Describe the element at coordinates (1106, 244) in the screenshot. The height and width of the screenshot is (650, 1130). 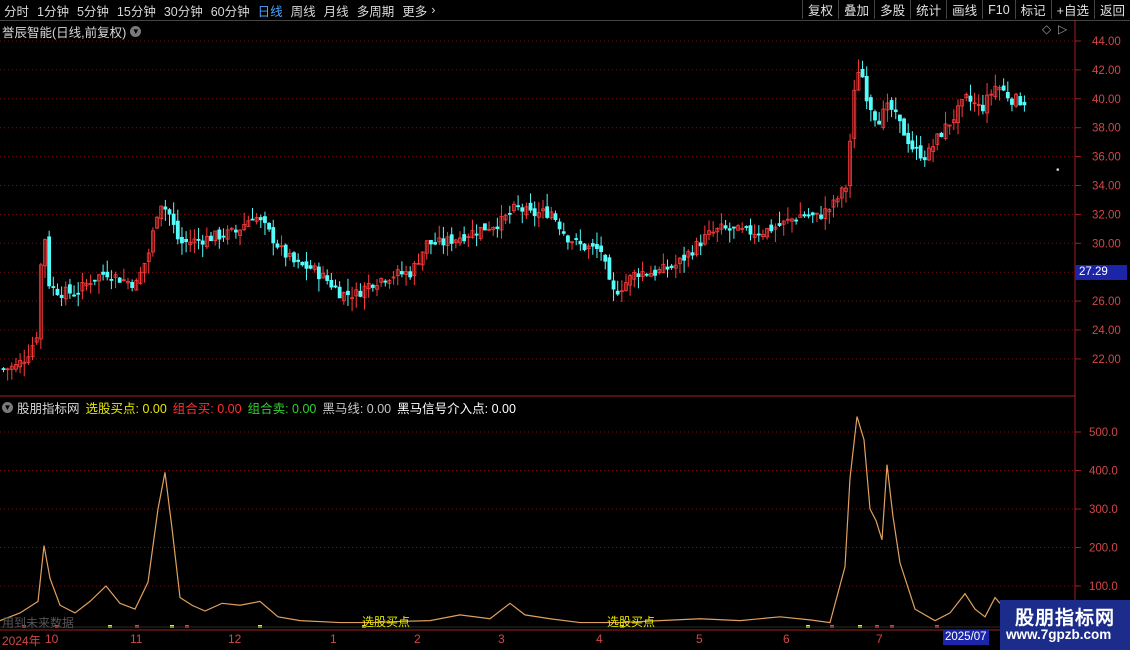
I see `price-tick-label: 30.00` at that location.